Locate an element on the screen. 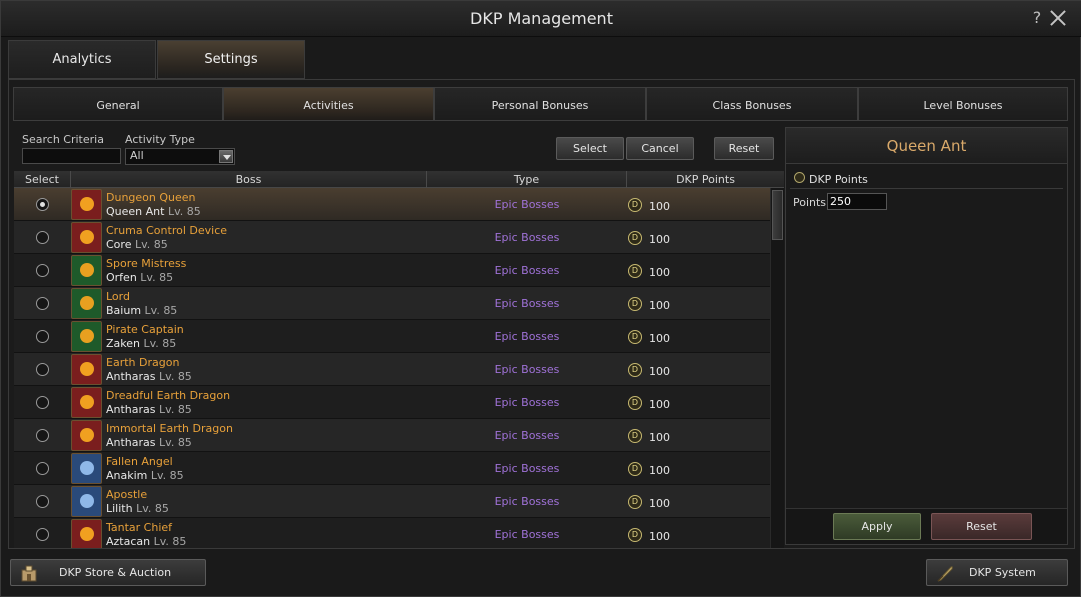  boss-name-level: Antharas Lv. 85 is located at coordinates (149, 409).